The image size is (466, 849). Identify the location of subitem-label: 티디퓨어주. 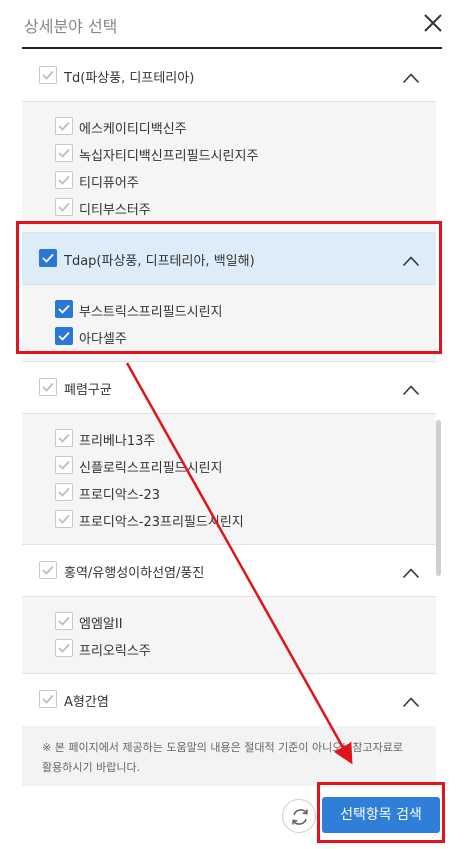
(109, 183).